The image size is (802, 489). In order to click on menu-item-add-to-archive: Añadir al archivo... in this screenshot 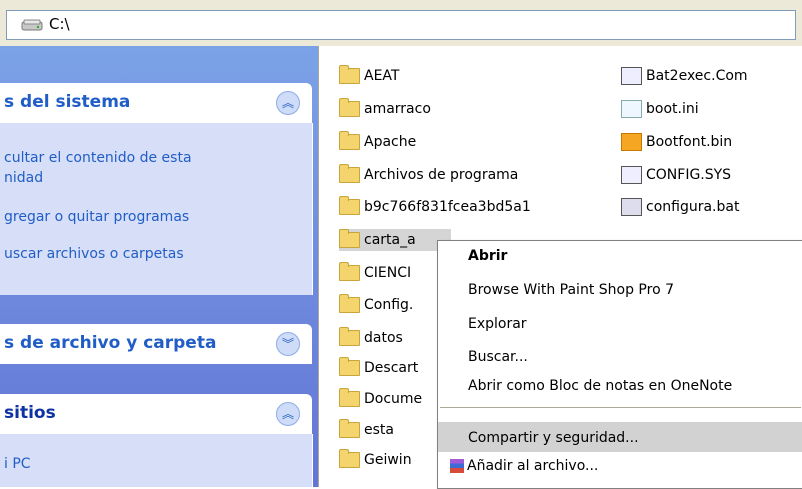, I will do `click(524, 466)`.